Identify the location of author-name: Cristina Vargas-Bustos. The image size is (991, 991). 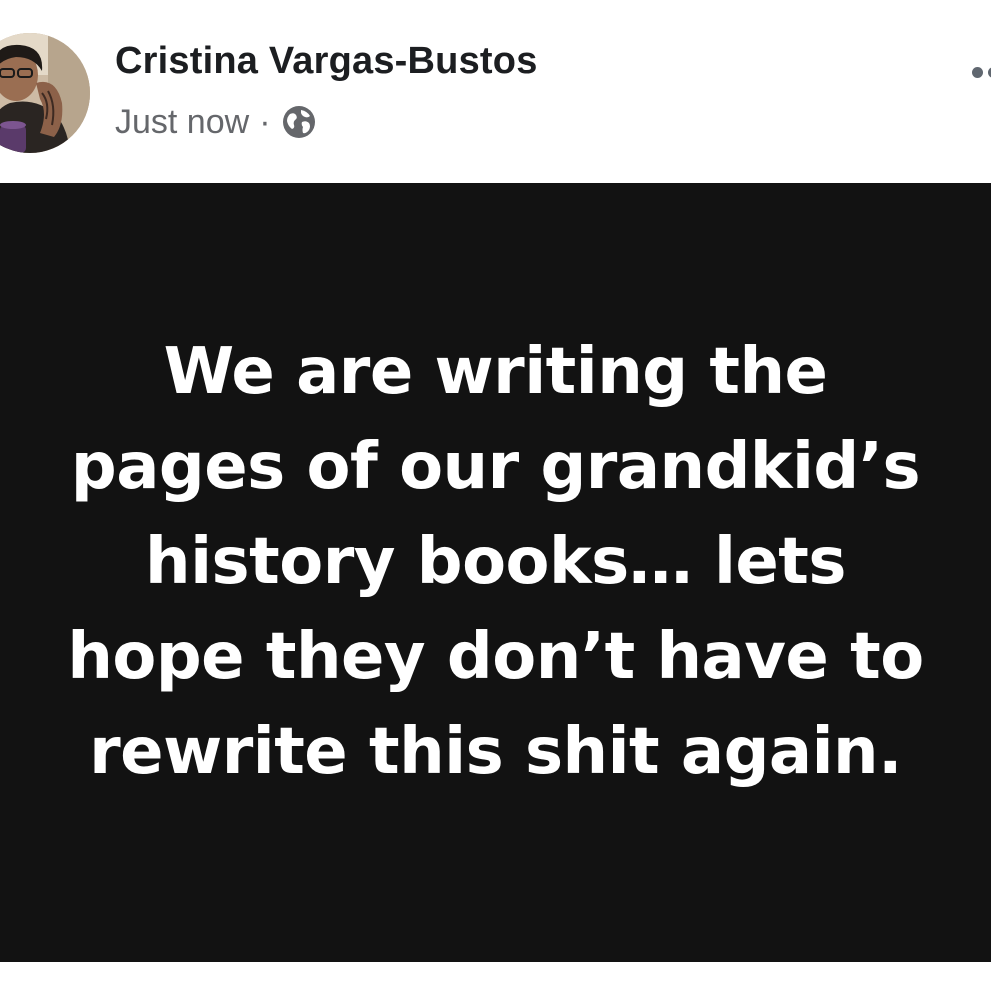
(326, 61).